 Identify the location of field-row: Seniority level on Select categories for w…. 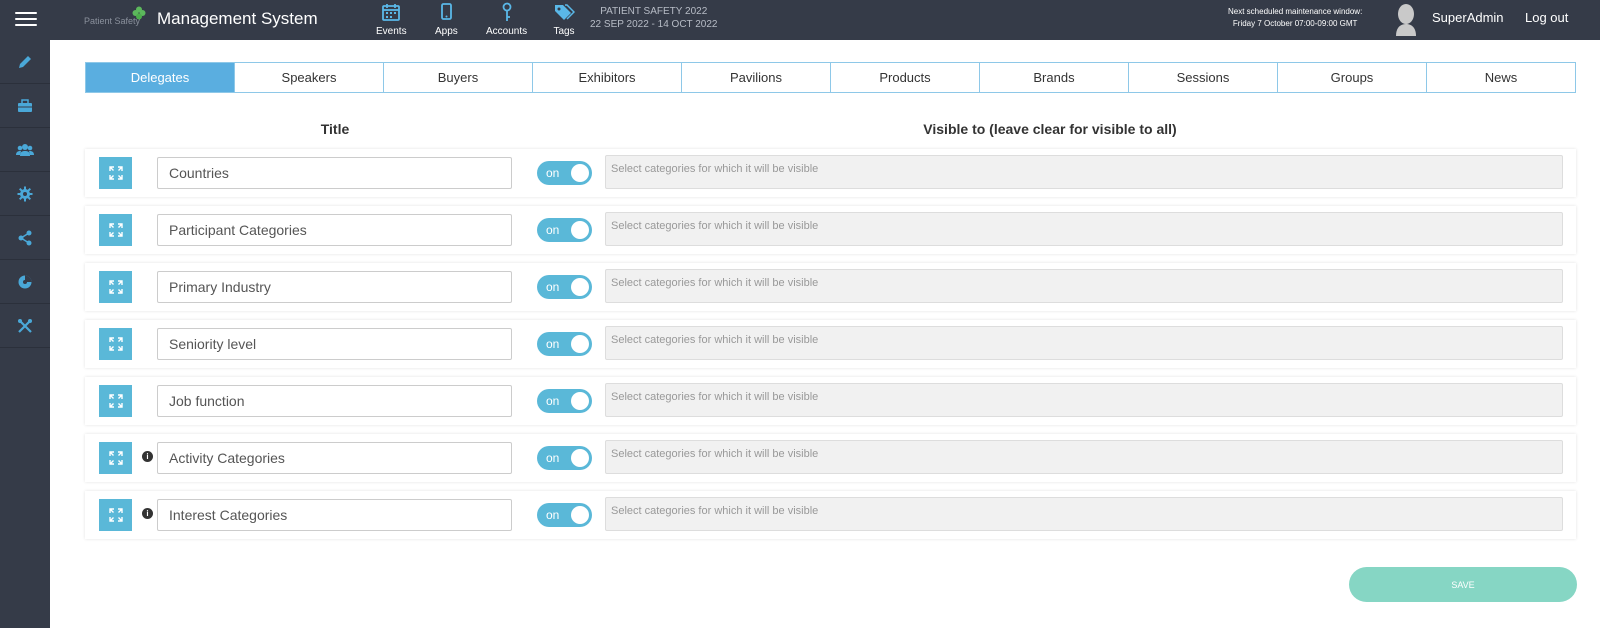
(830, 344).